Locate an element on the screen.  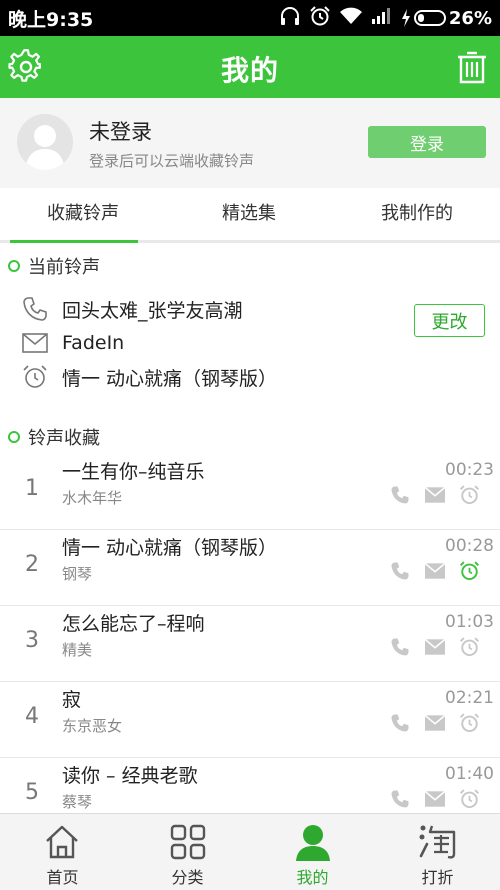
tab-bar: 收藏铃声 精选集 我制作的 is located at coordinates (250, 215).